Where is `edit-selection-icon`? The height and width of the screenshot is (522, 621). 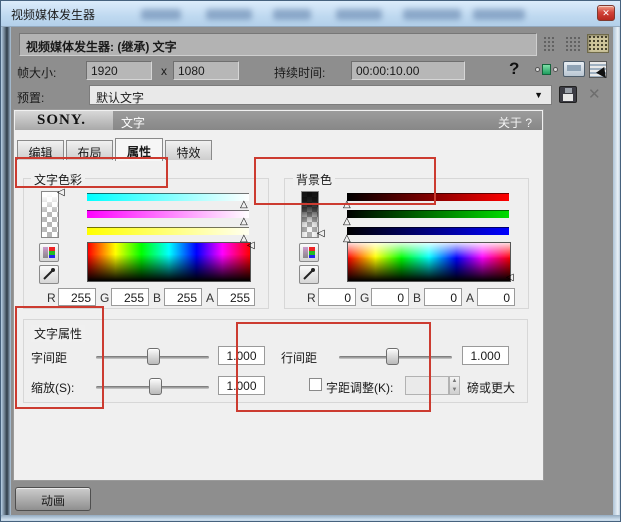 edit-selection-icon is located at coordinates (599, 71).